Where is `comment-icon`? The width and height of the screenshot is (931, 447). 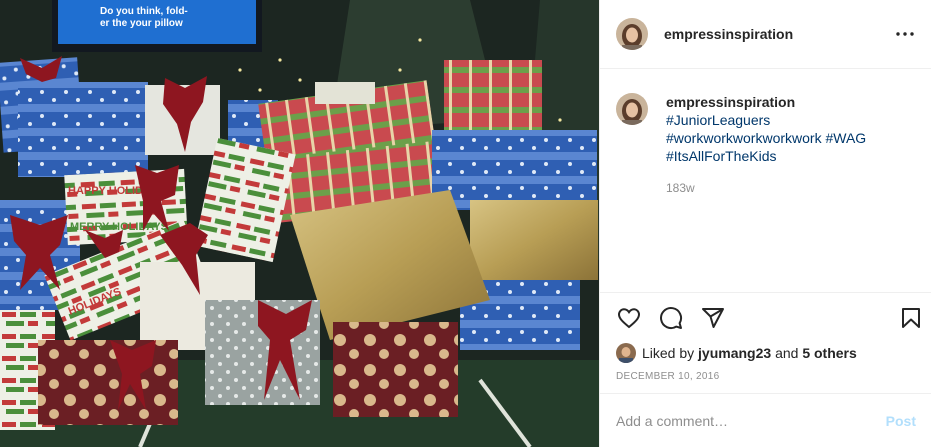
comment-icon is located at coordinates (671, 318).